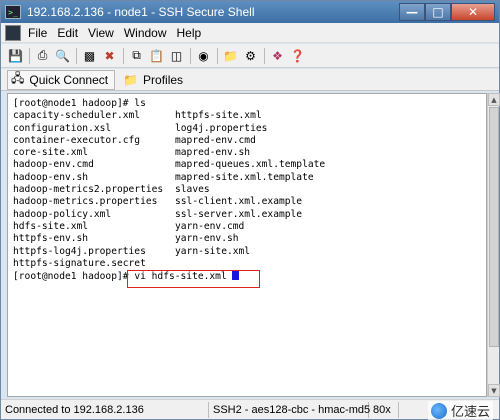 The width and height of the screenshot is (500, 420). I want to click on scroll-thumb, so click(494, 227).